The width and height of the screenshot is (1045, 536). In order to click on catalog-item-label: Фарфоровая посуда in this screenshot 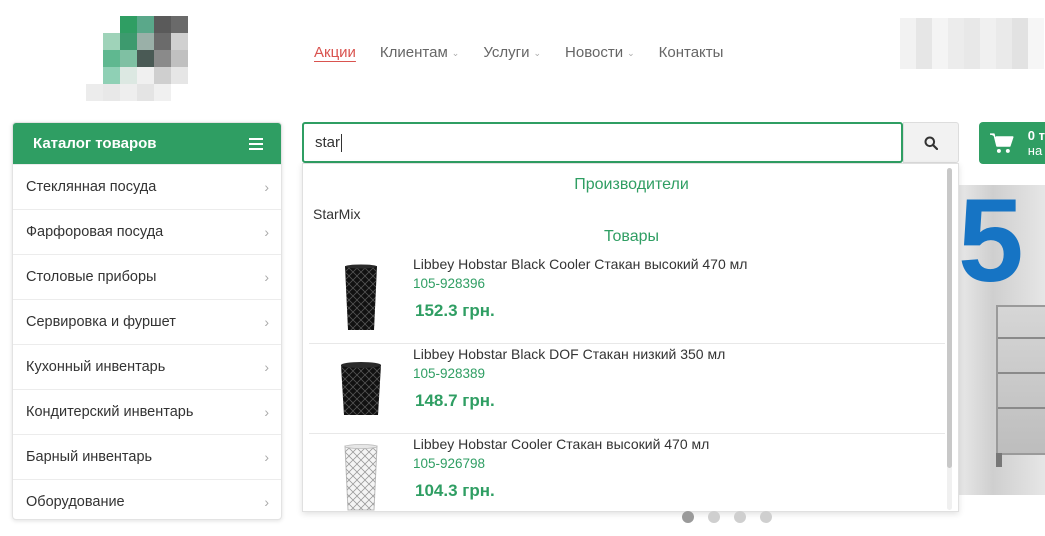, I will do `click(95, 232)`.